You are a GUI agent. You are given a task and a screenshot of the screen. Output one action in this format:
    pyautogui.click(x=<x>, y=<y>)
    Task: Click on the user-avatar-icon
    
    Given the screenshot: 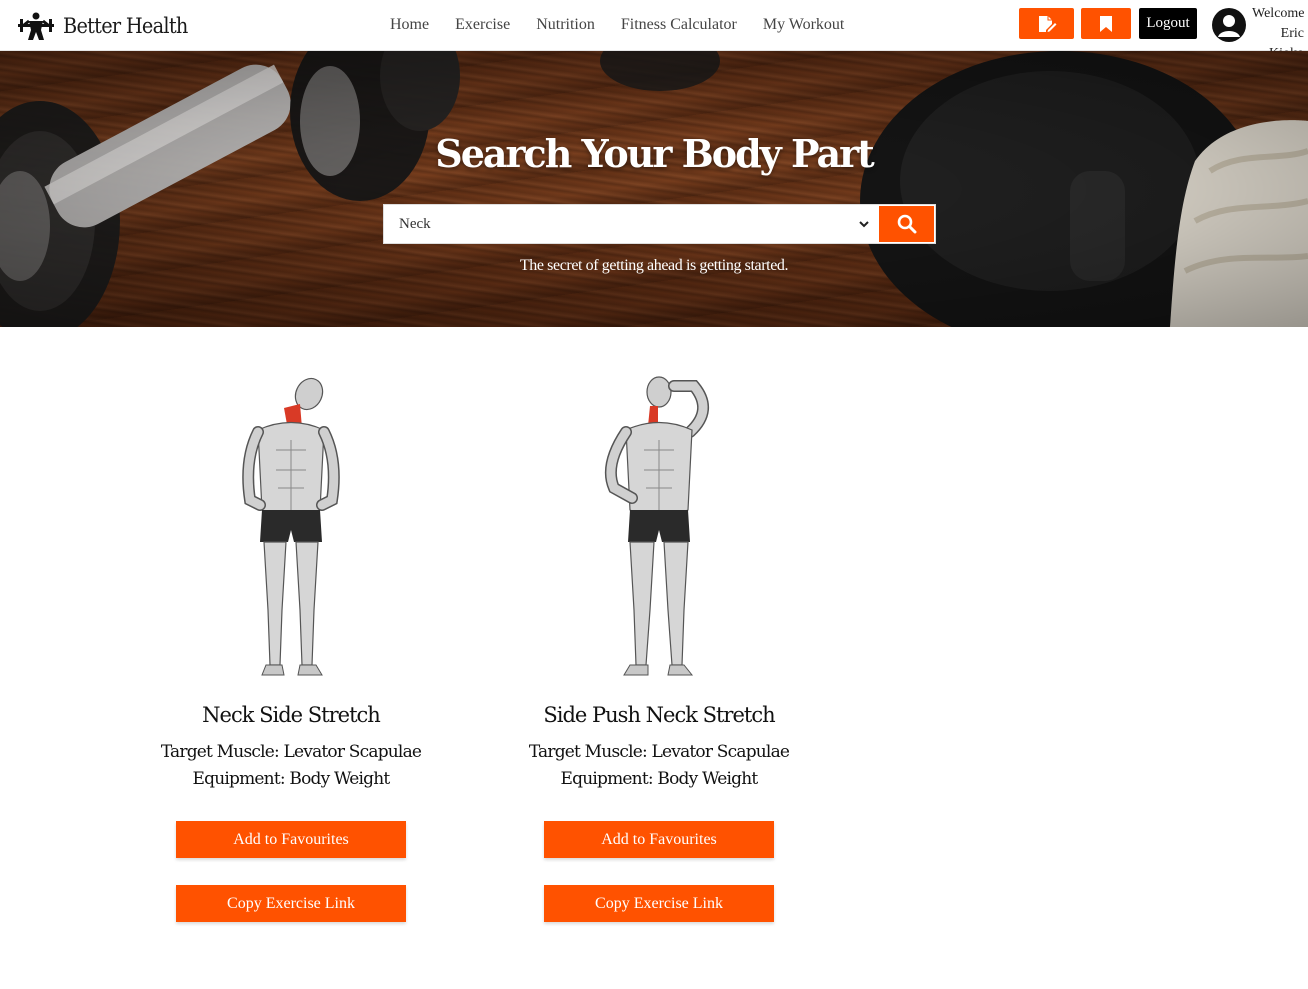 What is the action you would take?
    pyautogui.click(x=1229, y=25)
    